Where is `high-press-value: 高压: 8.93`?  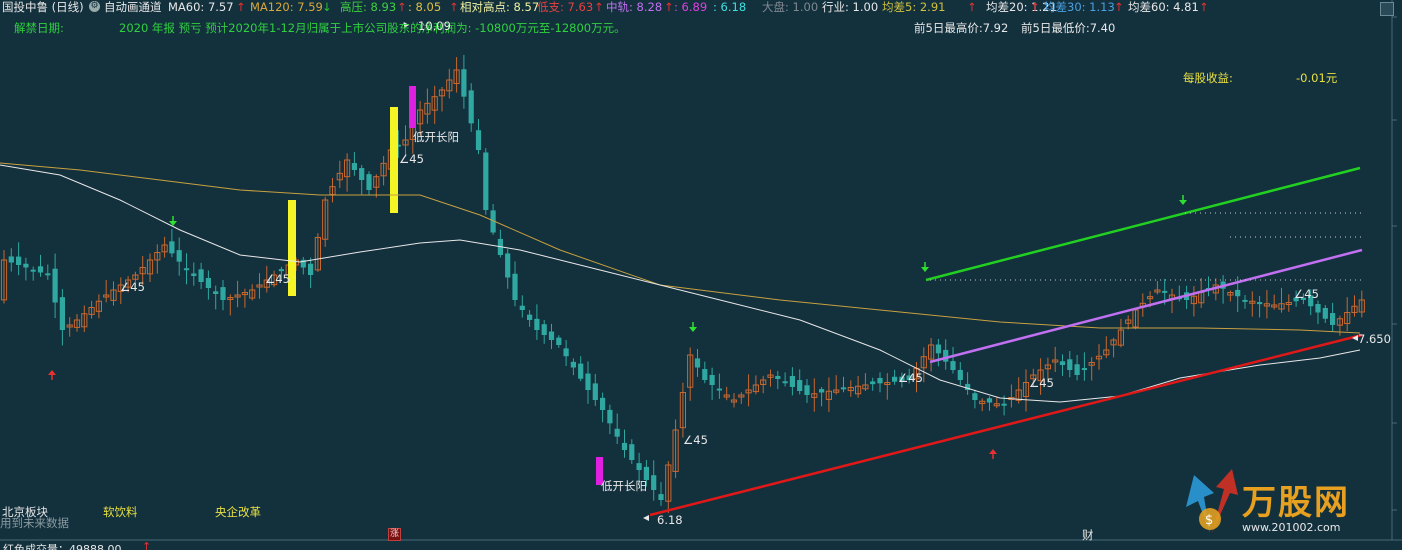
high-press-value: 高压: 8.93 is located at coordinates (368, 7).